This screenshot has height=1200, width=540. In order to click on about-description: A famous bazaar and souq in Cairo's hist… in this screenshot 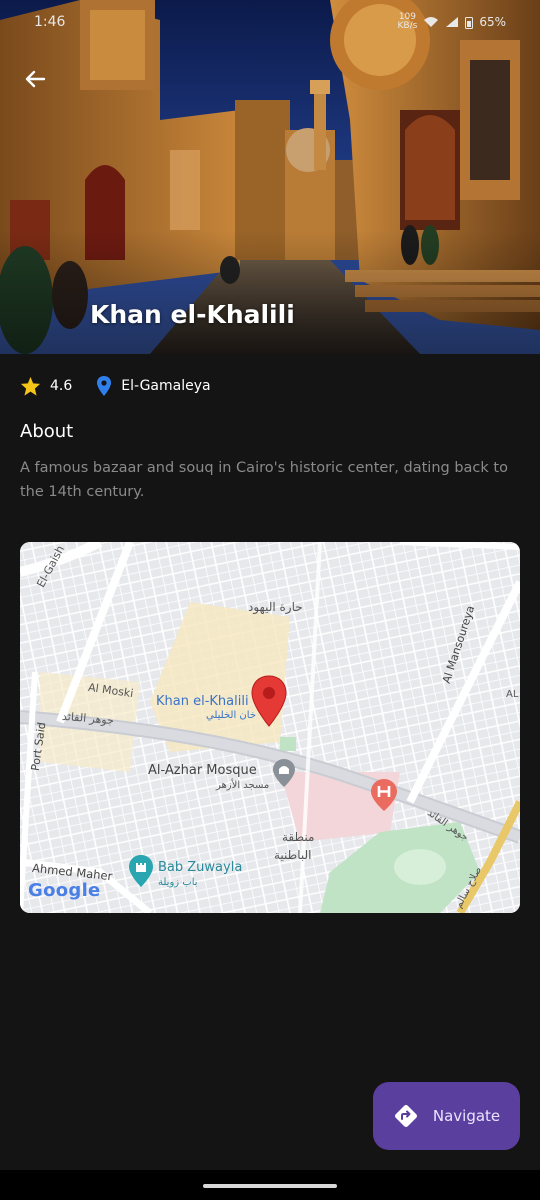, I will do `click(264, 480)`.